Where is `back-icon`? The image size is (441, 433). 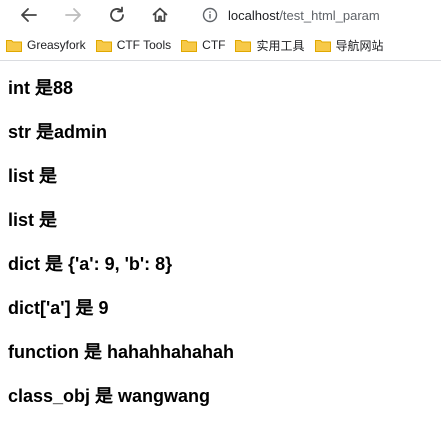
back-icon is located at coordinates (29, 15).